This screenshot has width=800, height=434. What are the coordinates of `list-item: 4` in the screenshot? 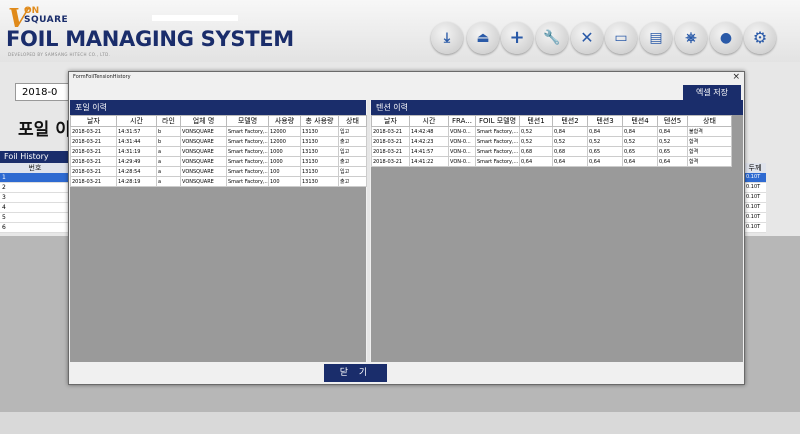 It's located at (35, 208).